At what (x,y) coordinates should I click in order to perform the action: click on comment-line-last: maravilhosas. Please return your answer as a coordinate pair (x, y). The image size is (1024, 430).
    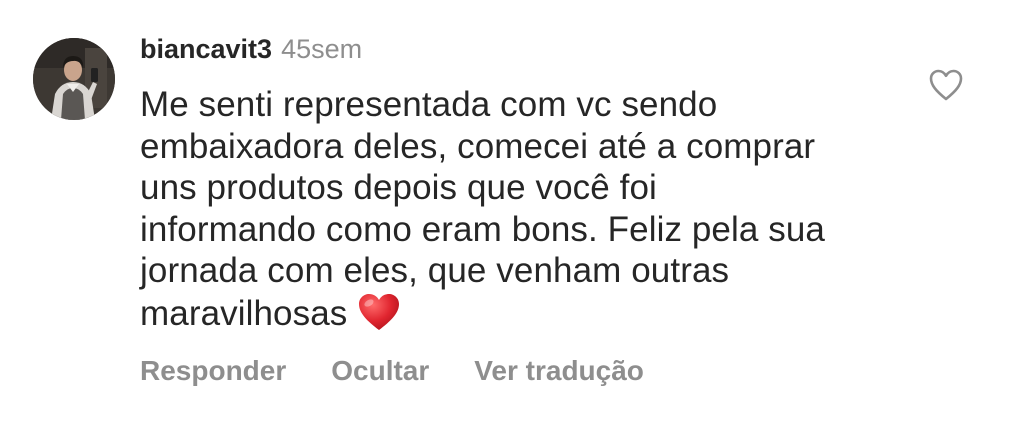
    Looking at the image, I should click on (520, 317).